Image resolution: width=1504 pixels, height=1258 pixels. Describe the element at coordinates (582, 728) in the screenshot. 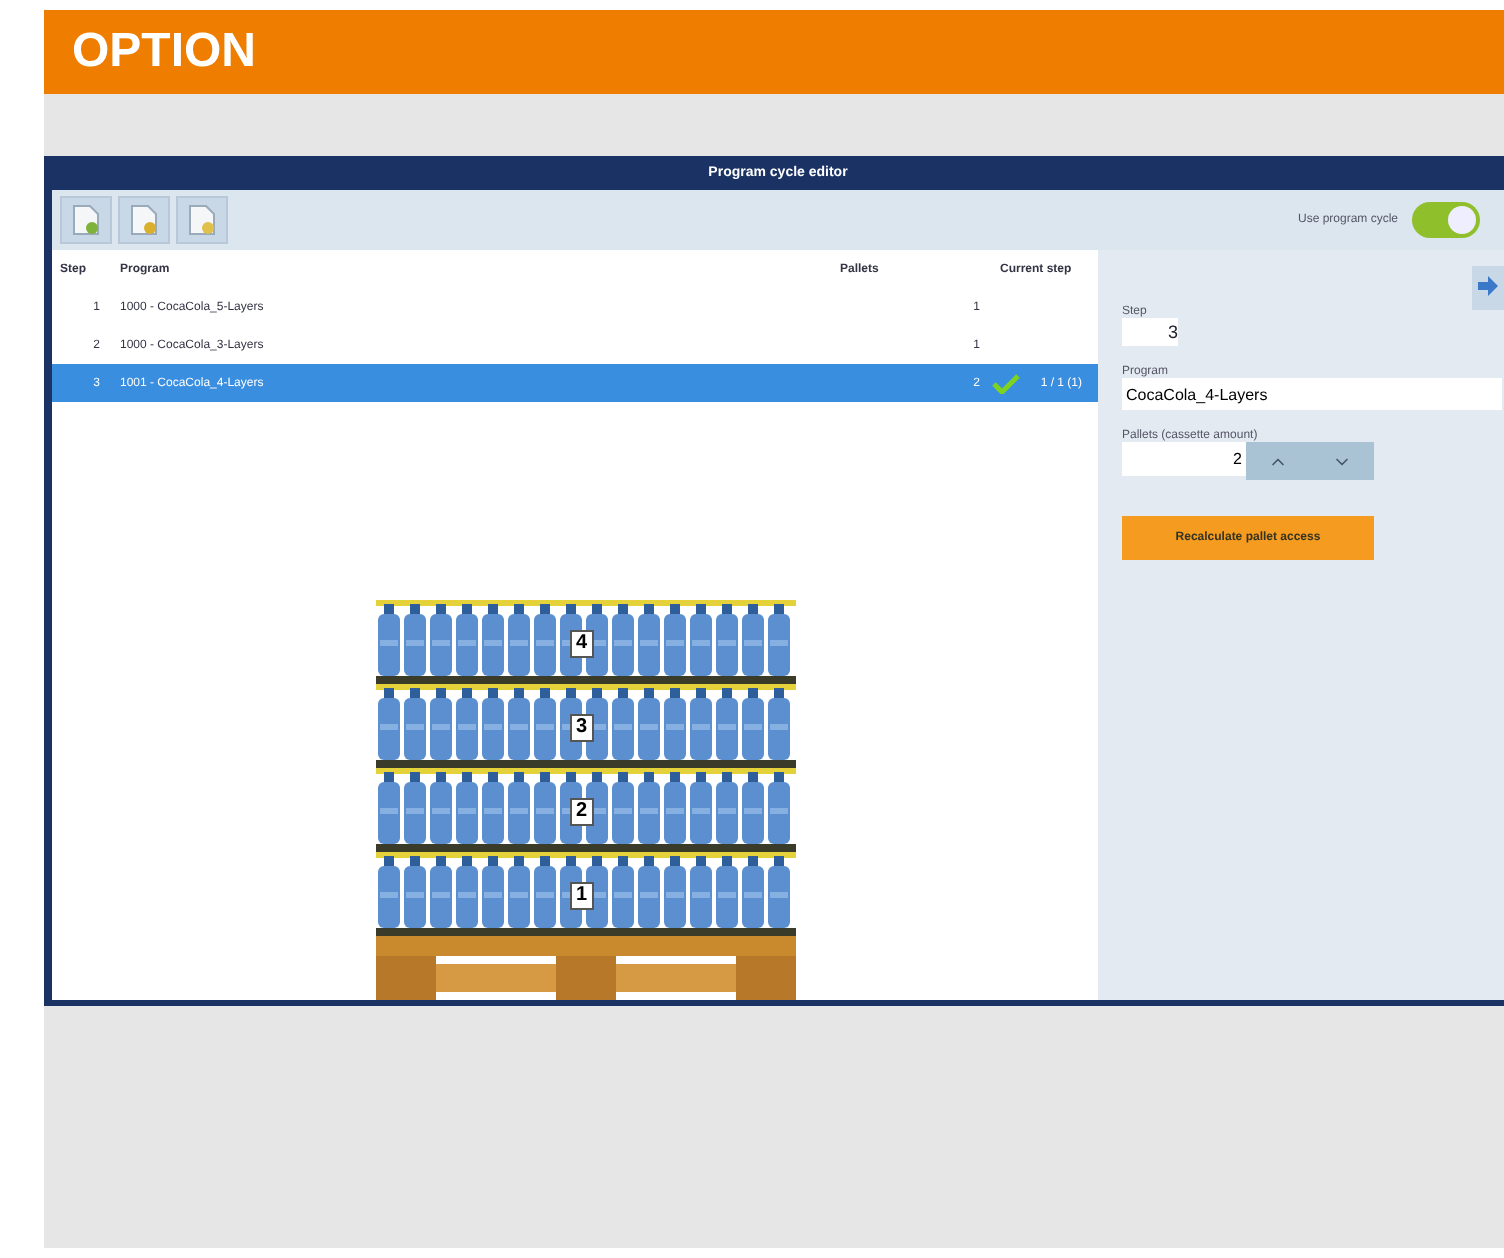

I see `layer-number: 3` at that location.